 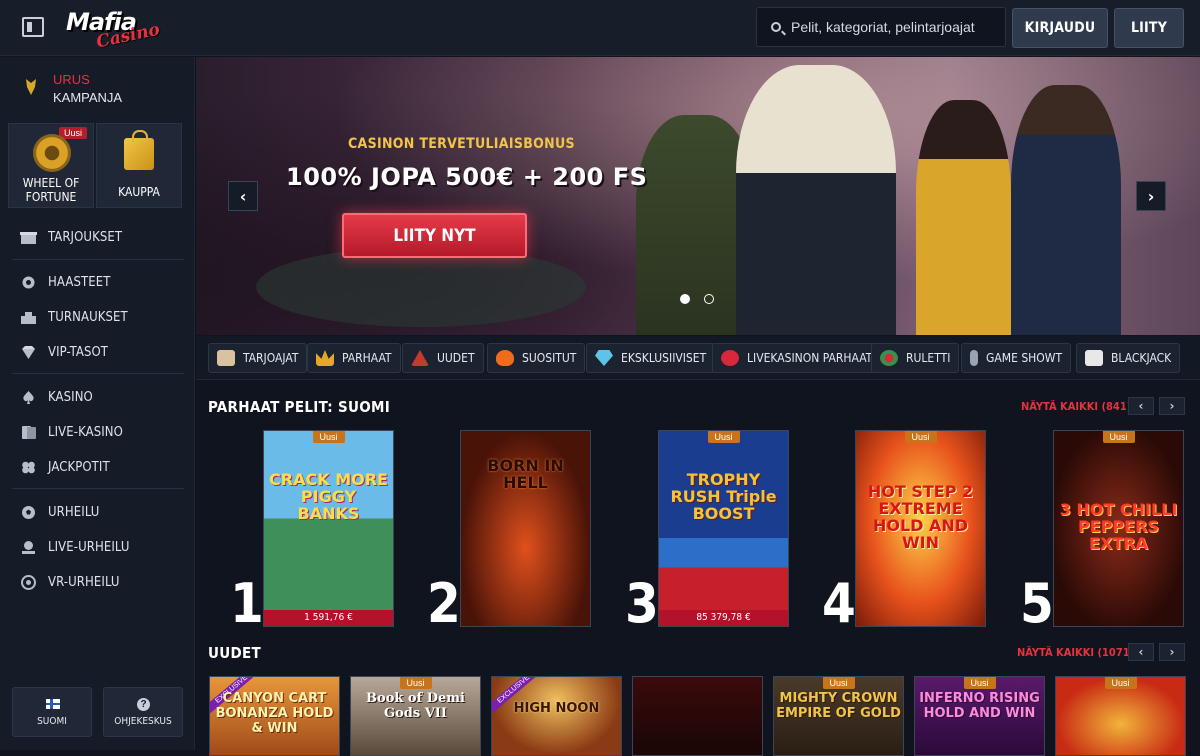 I want to click on sidebar-item-vip: VIP-TASOT, so click(x=64, y=352).